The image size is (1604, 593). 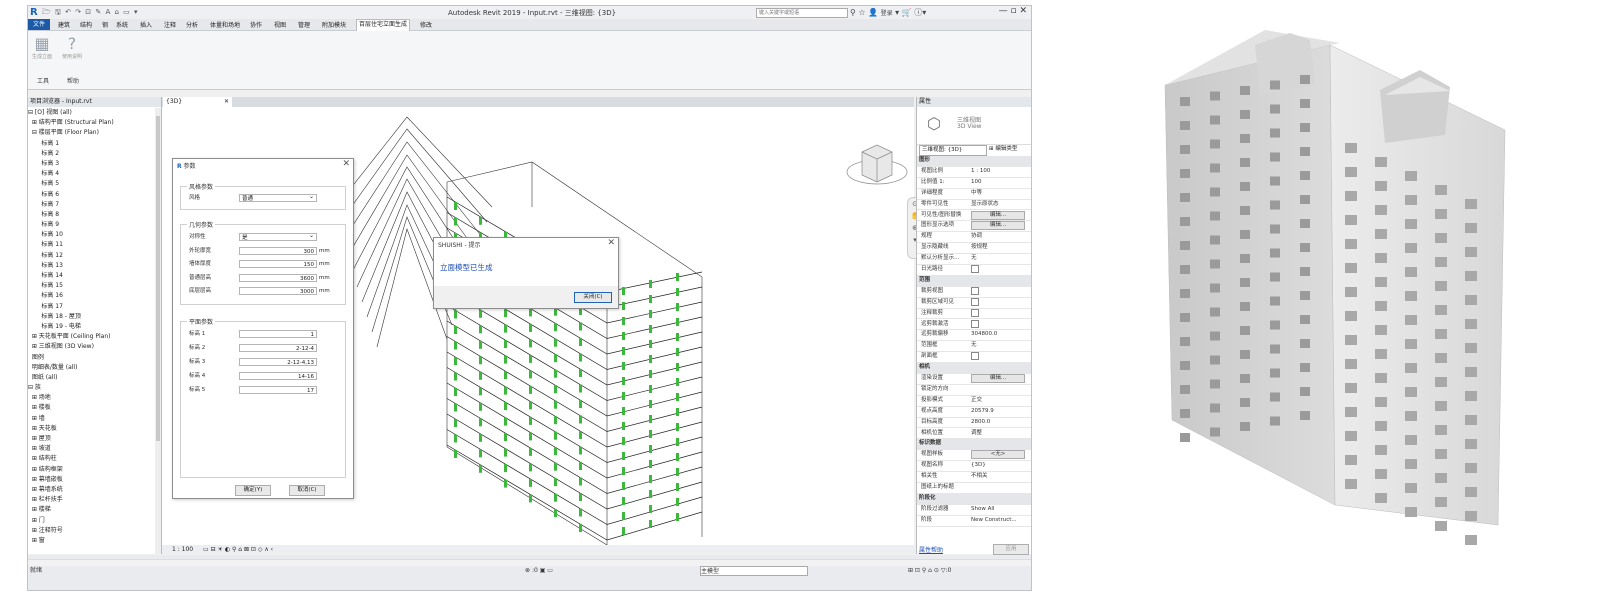 What do you see at coordinates (91, 378) in the screenshot?
I see `browser-tree-item: 图纸 (all)` at bounding box center [91, 378].